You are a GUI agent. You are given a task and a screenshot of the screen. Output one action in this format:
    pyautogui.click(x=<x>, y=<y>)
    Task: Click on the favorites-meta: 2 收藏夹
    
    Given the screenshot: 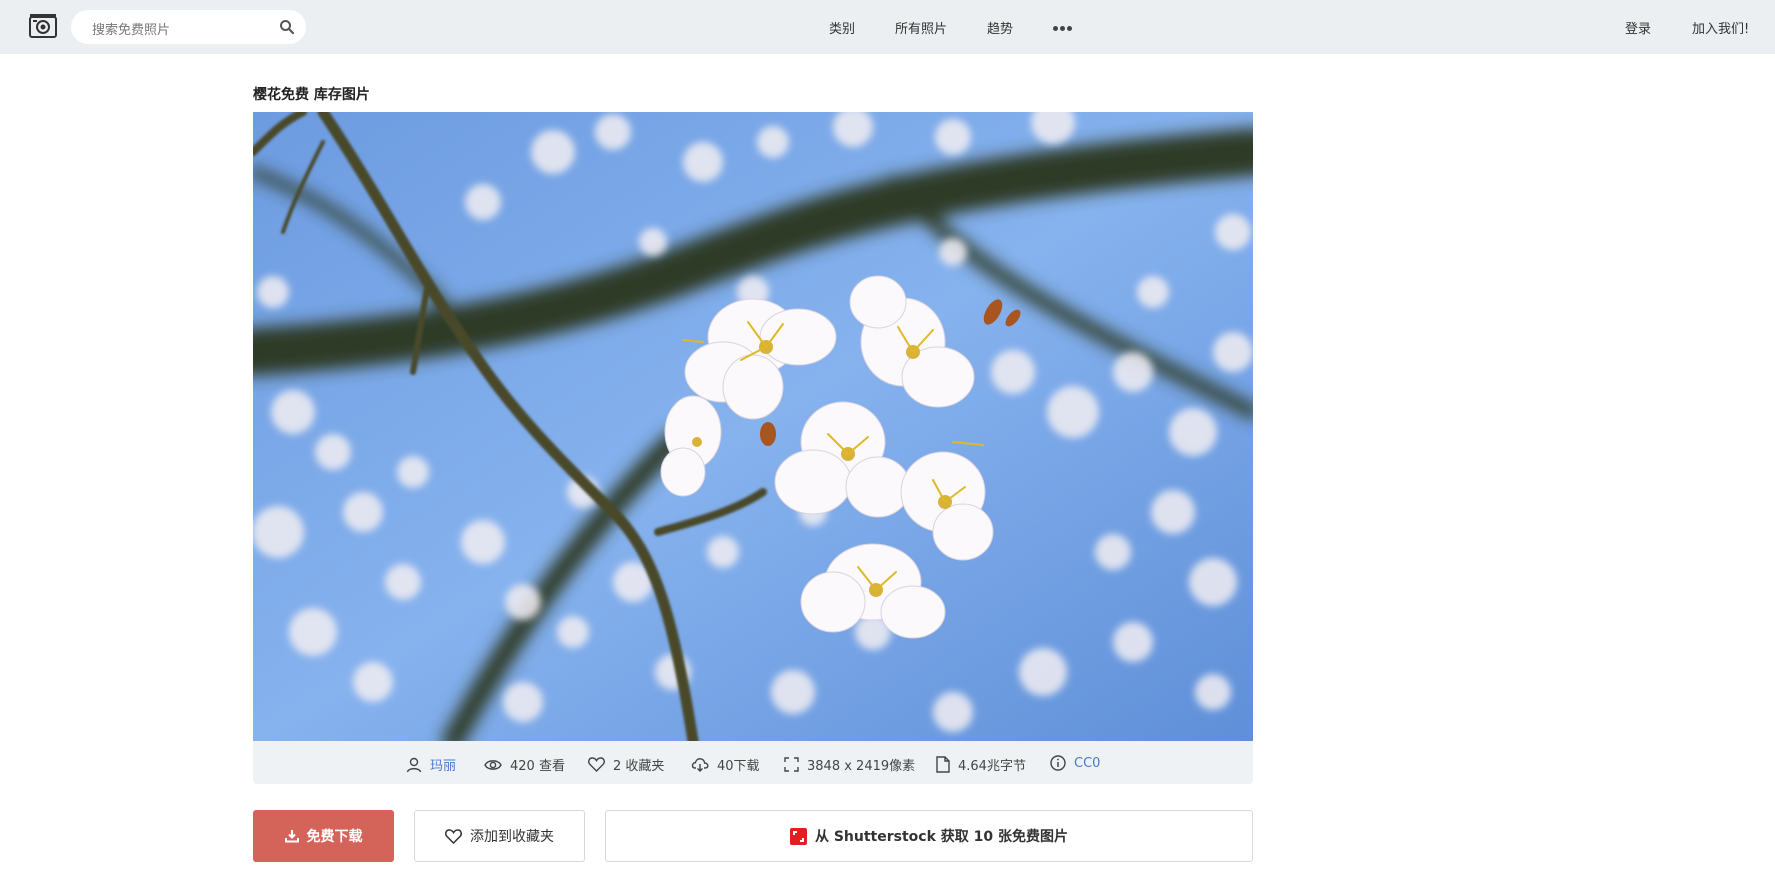 What is the action you would take?
    pyautogui.click(x=626, y=764)
    